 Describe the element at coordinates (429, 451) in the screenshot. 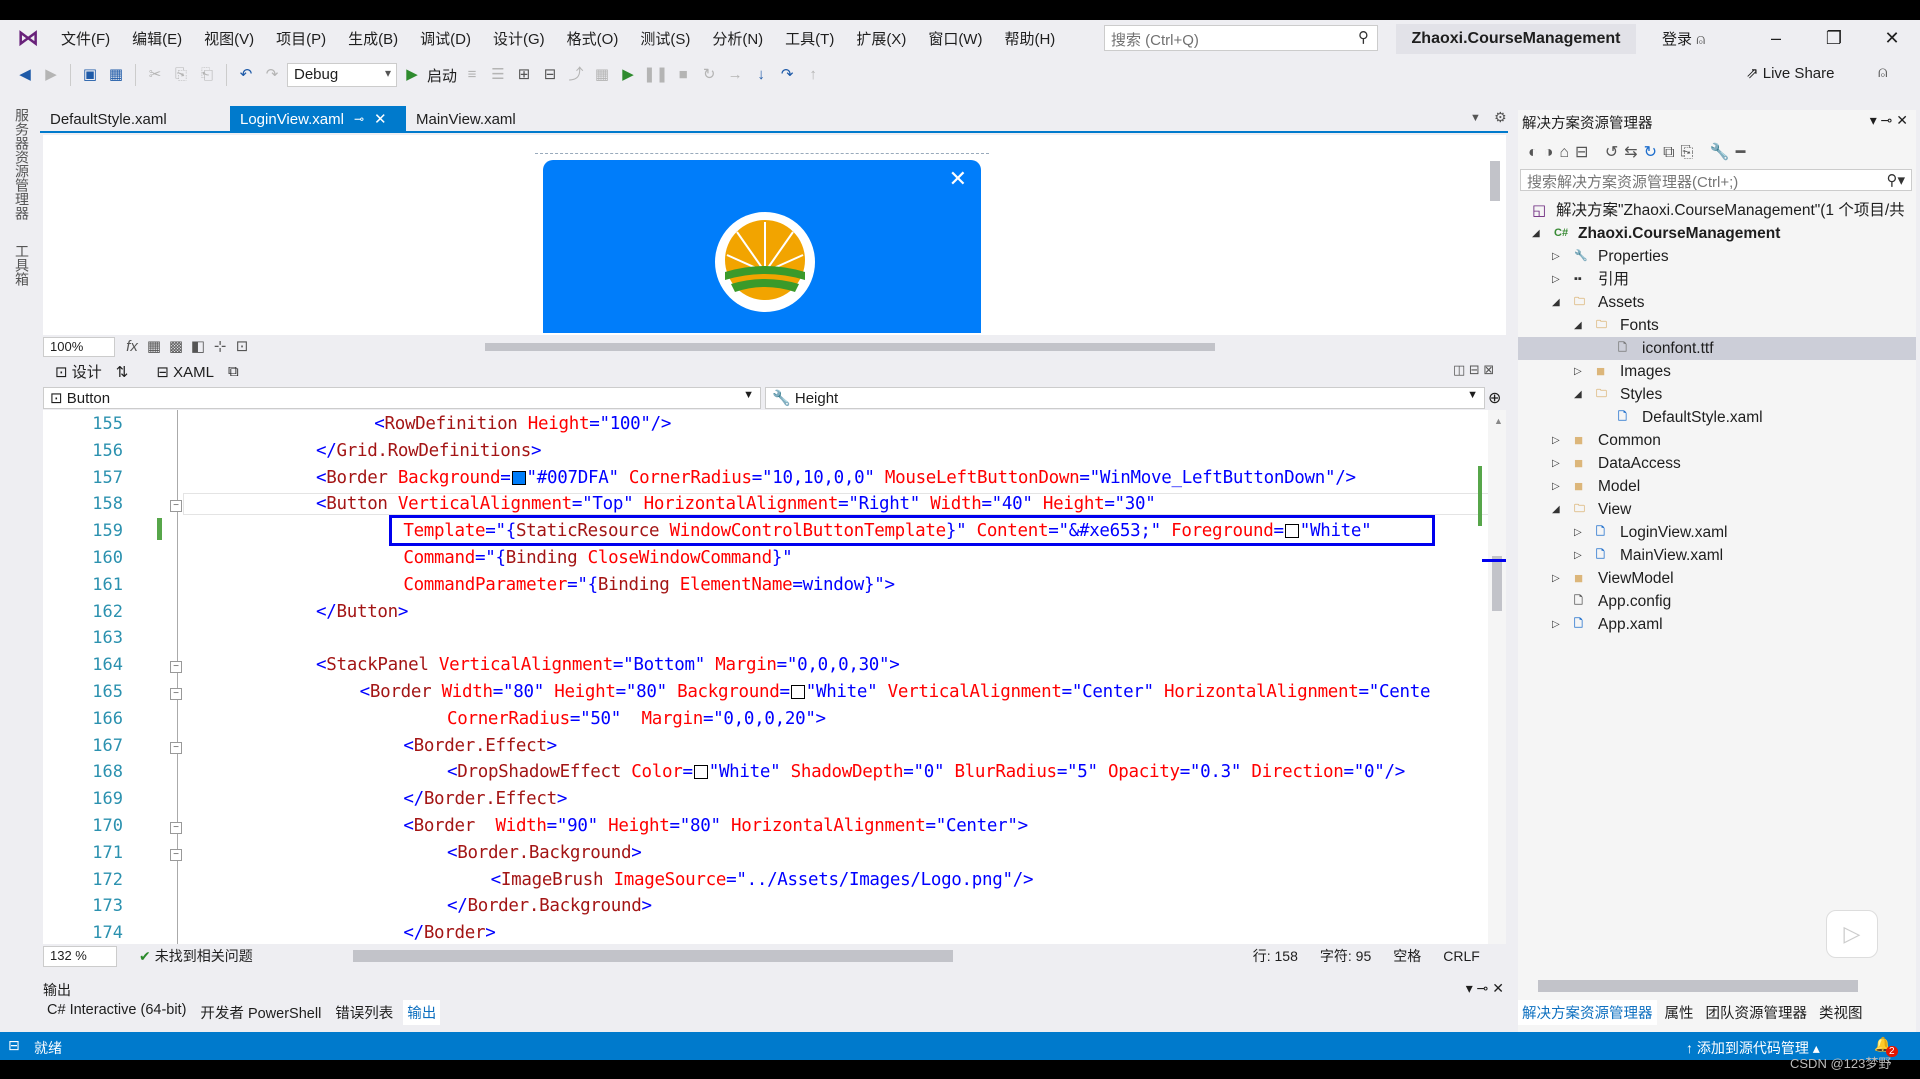

I see `code-line: </Grid.RowDefinitions>` at that location.